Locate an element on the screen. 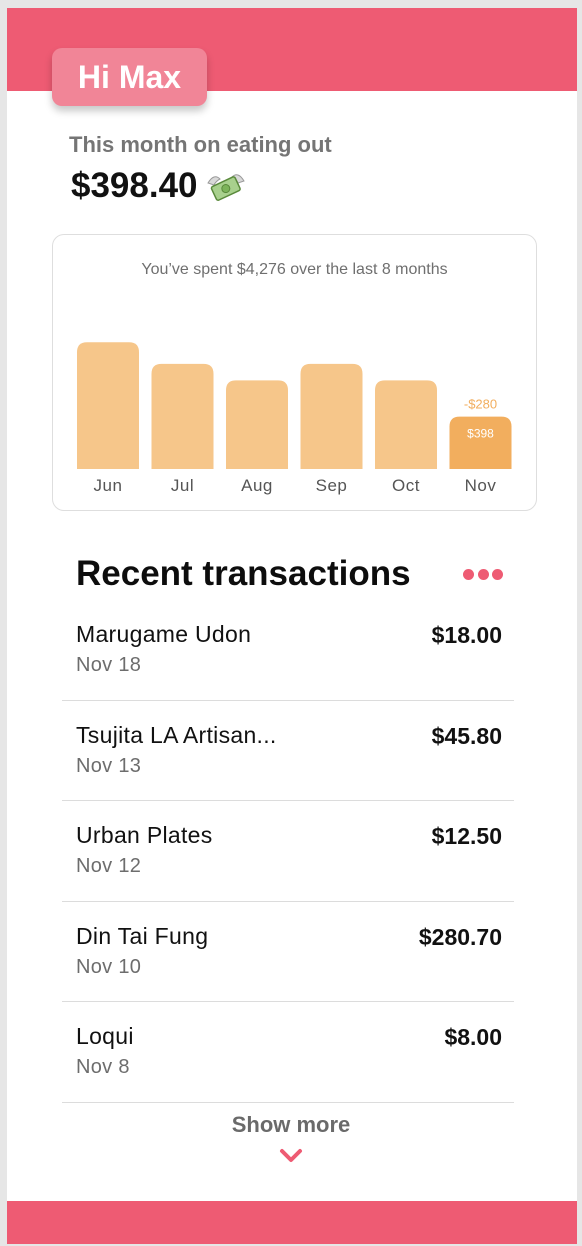 Image resolution: width=582 pixels, height=1246 pixels. chart-tick-label: Jun is located at coordinates (108, 485).